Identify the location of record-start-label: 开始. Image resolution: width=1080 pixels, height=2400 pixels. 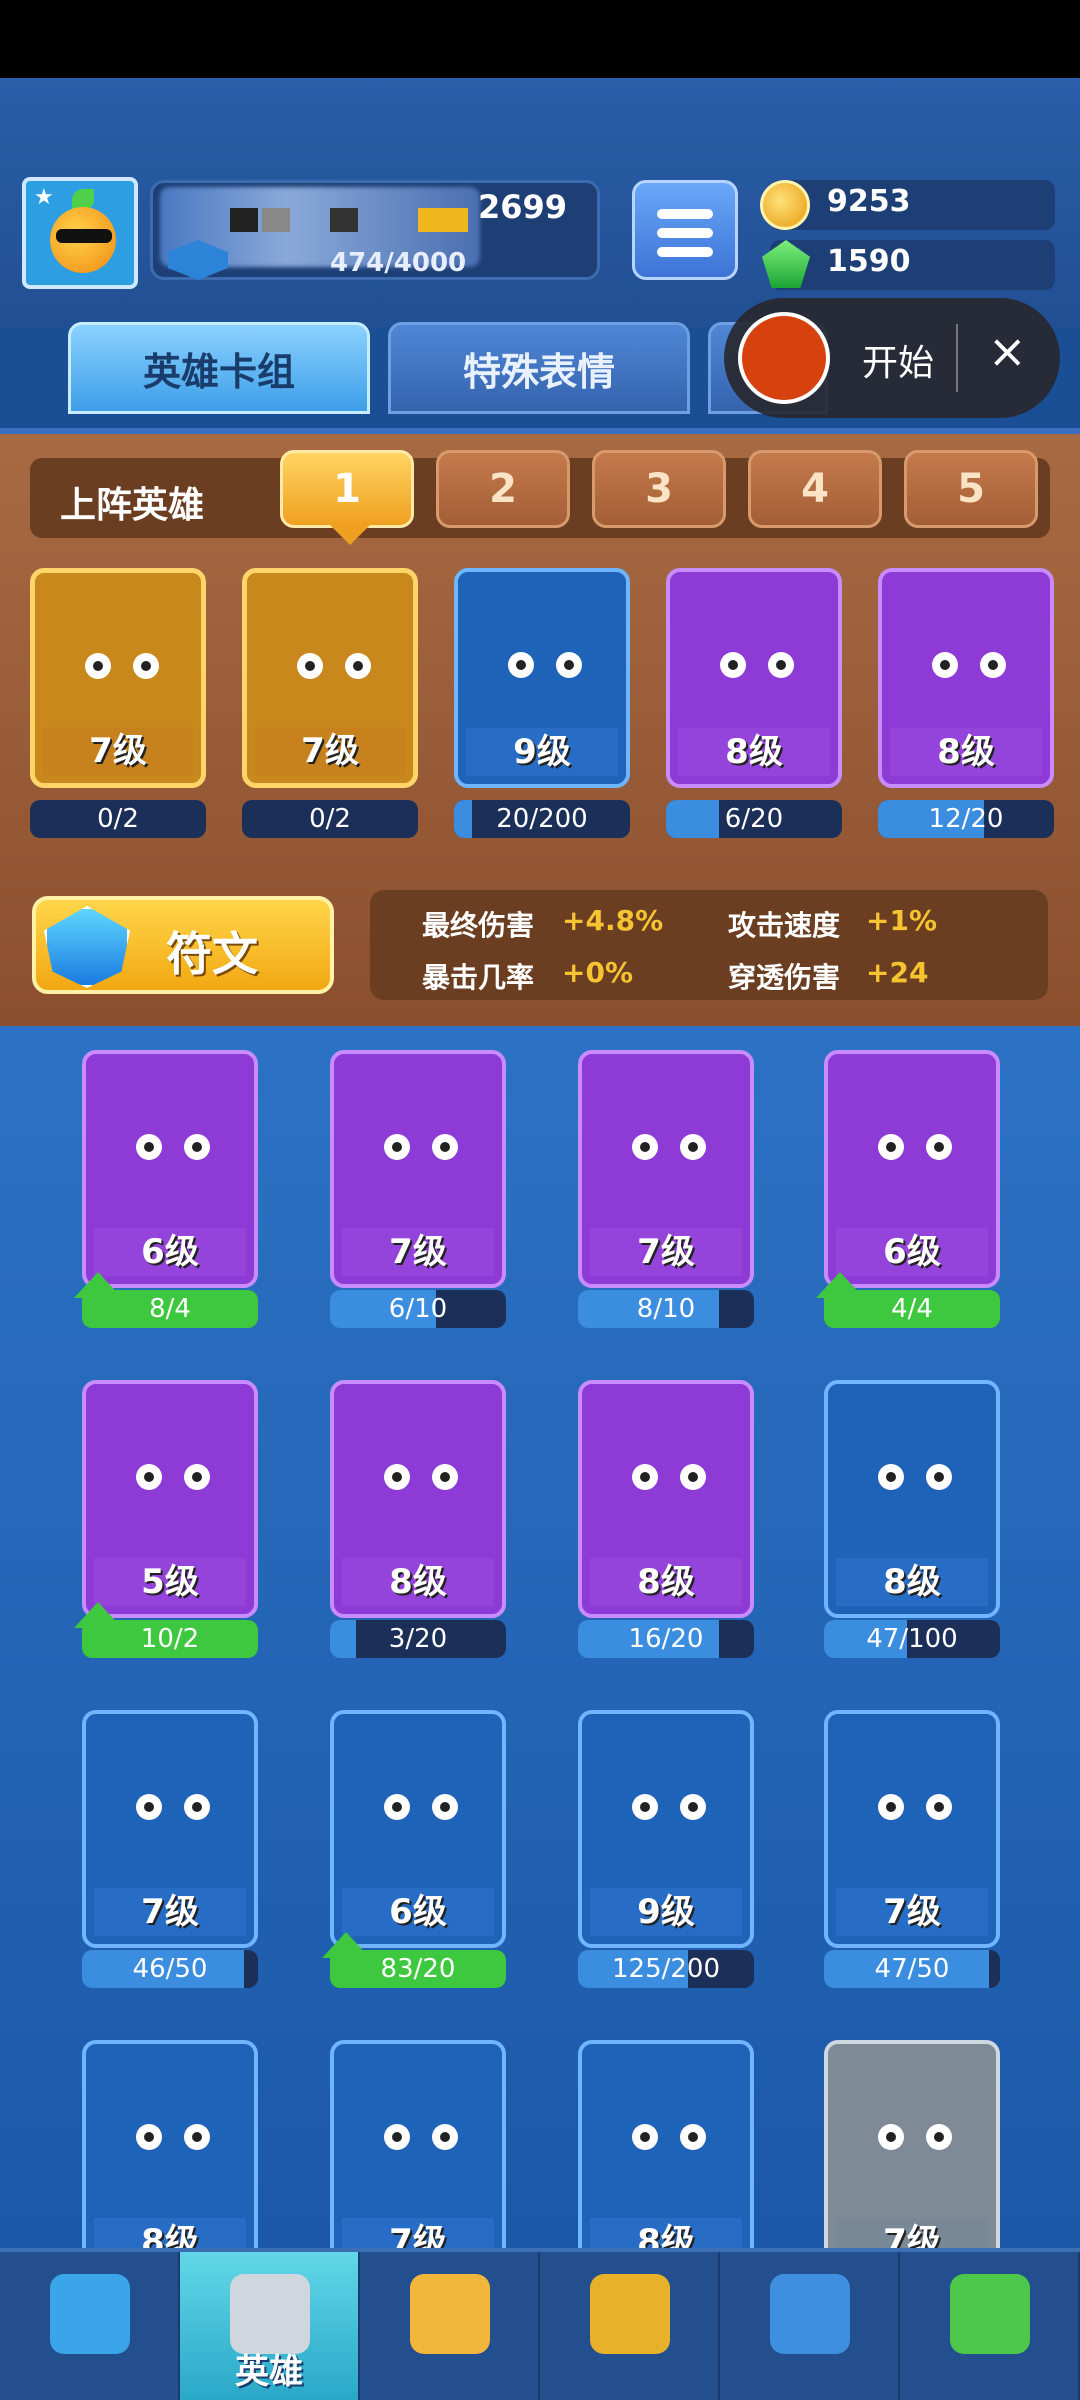
(898, 360).